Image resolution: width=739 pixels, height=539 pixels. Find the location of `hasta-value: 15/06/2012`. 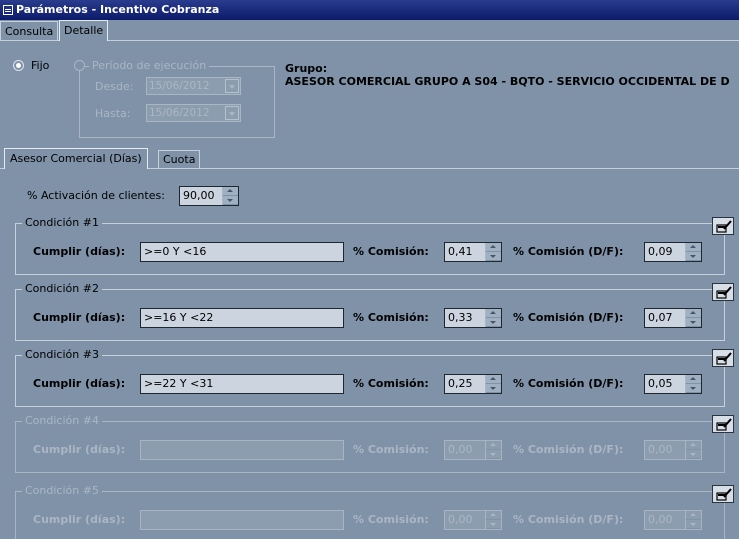

hasta-value: 15/06/2012 is located at coordinates (179, 113).